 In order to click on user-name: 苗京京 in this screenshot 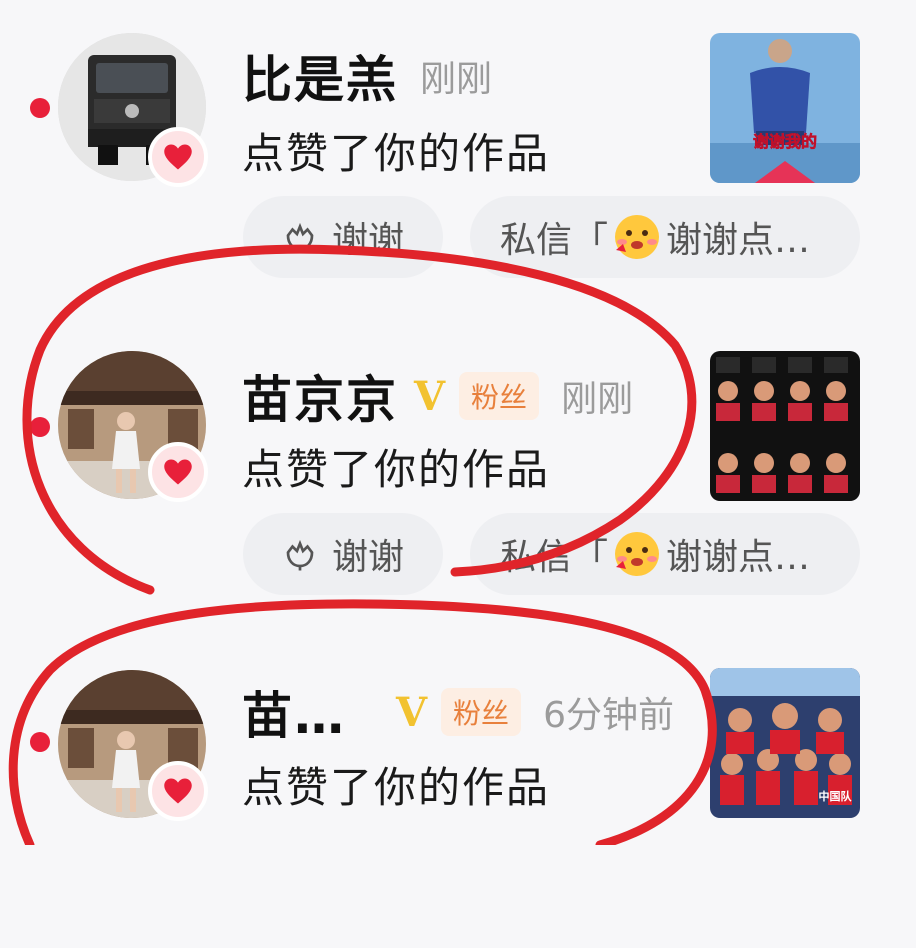, I will do `click(320, 396)`.